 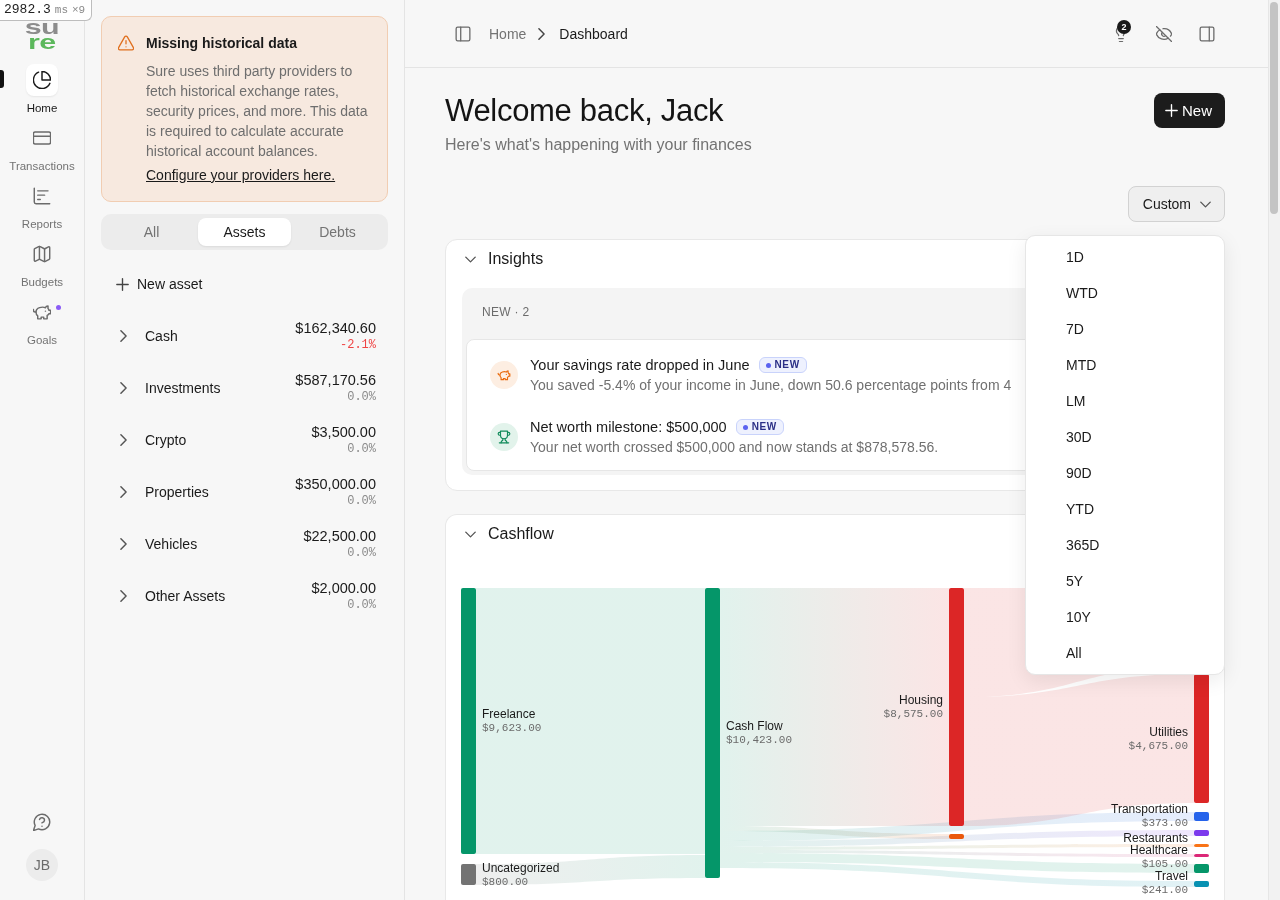 I want to click on nav-item: Goals, so click(x=42, y=321).